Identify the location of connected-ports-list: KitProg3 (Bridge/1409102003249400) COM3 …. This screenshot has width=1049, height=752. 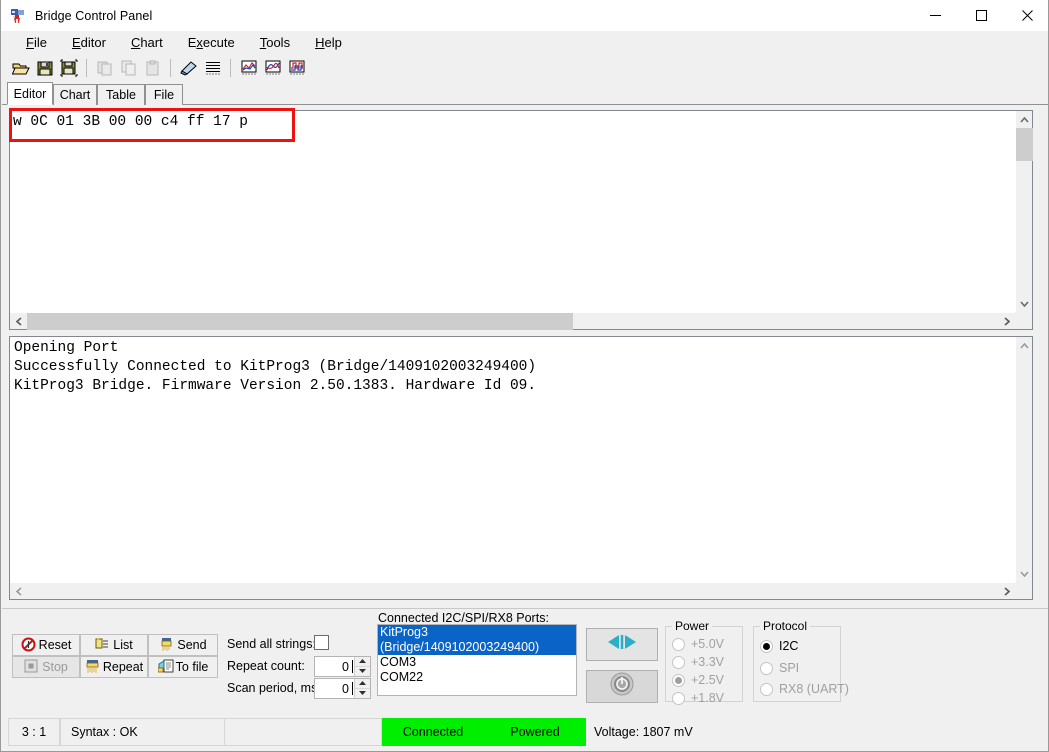
(477, 660).